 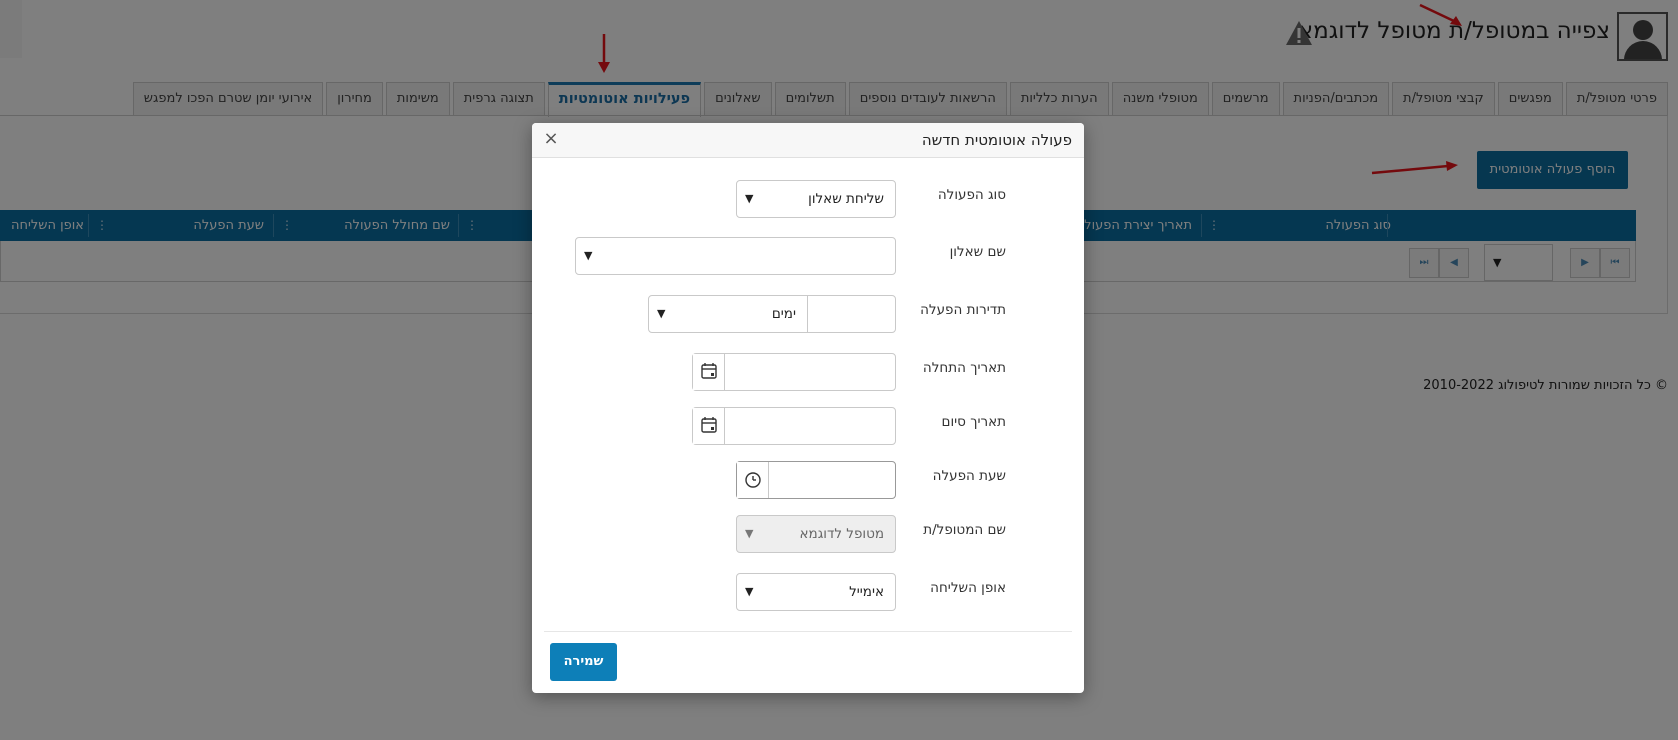 What do you see at coordinates (794, 372) in the screenshot?
I see `start-date-input` at bounding box center [794, 372].